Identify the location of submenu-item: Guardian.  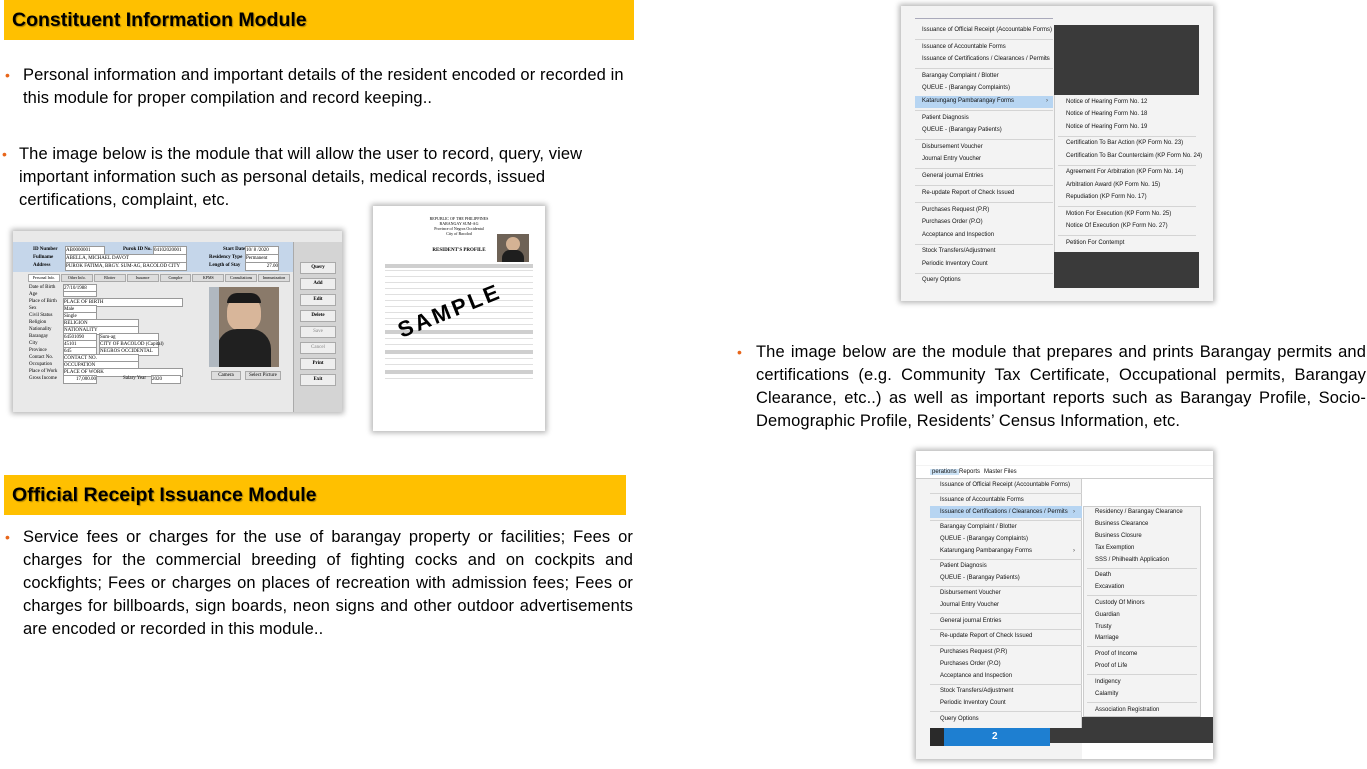
(1107, 615).